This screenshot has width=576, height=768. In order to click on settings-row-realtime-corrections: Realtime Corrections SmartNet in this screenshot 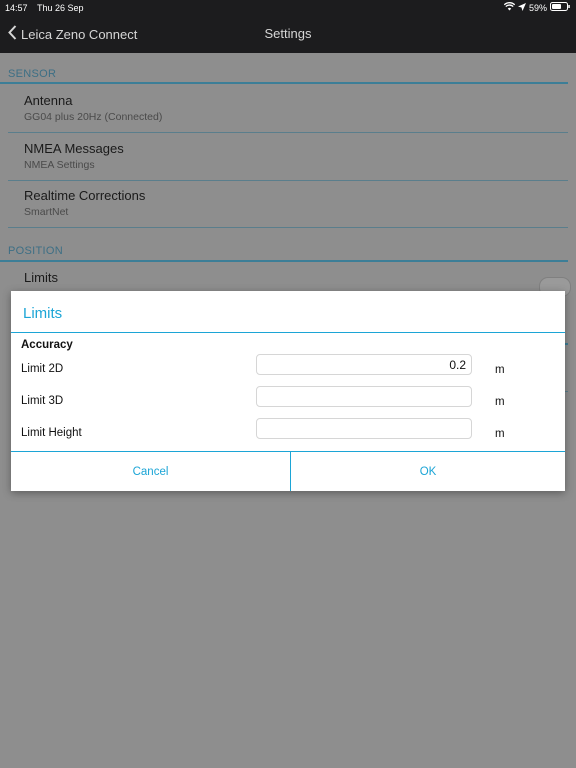, I will do `click(296, 203)`.